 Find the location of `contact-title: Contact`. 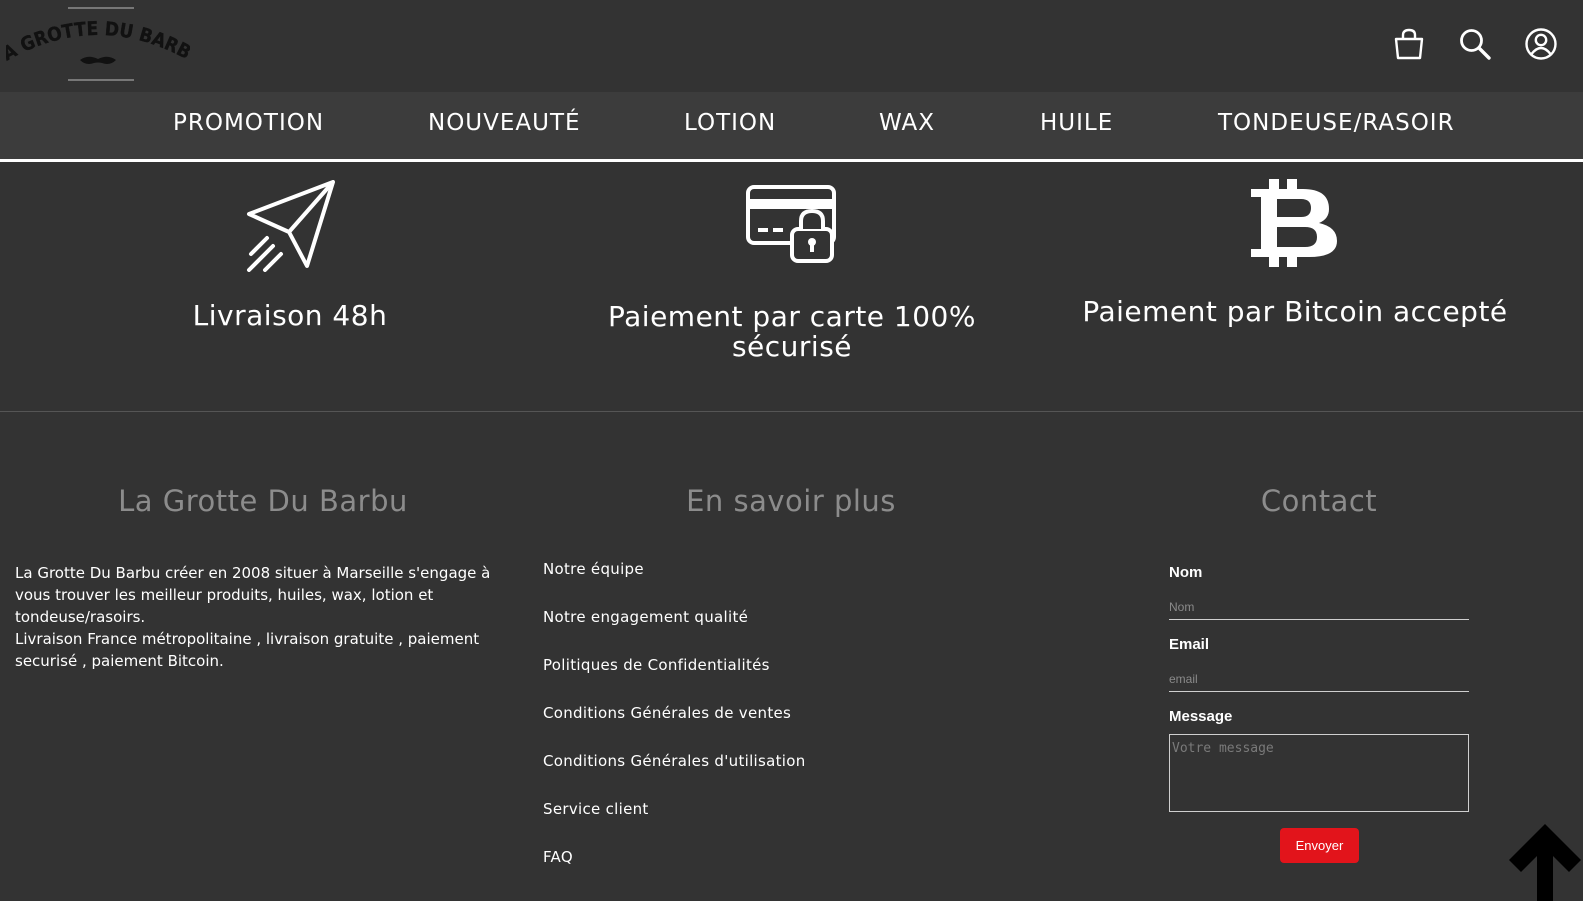

contact-title: Contact is located at coordinates (1319, 501).